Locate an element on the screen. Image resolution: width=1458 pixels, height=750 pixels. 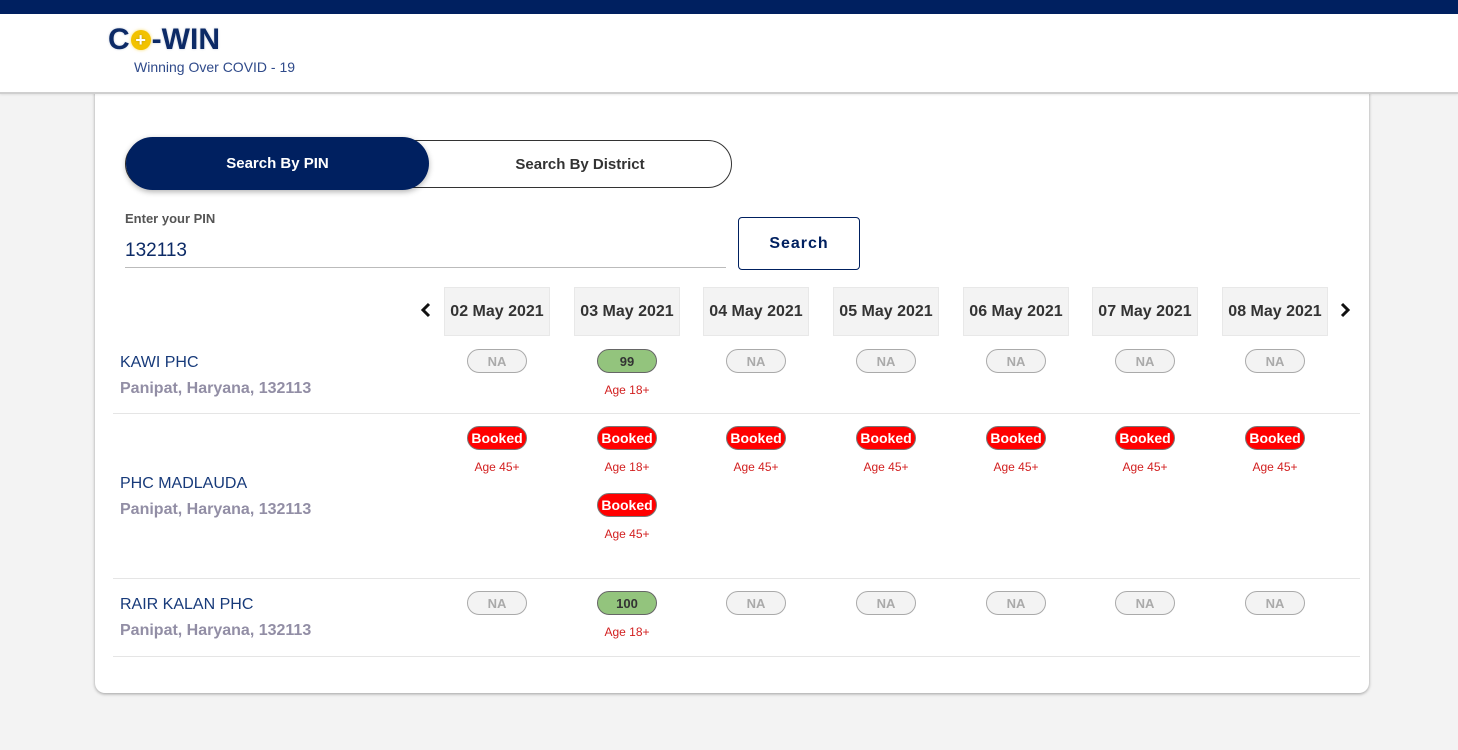
search-button: Search is located at coordinates (799, 243).